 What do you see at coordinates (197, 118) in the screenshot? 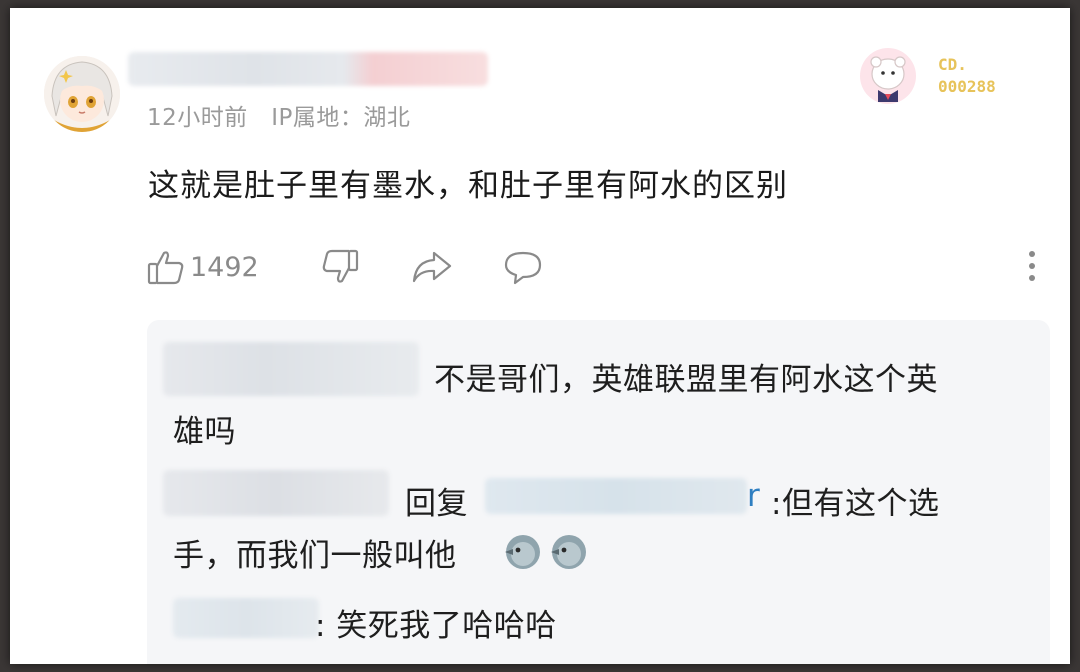
I see `comment-time: 12小时前` at bounding box center [197, 118].